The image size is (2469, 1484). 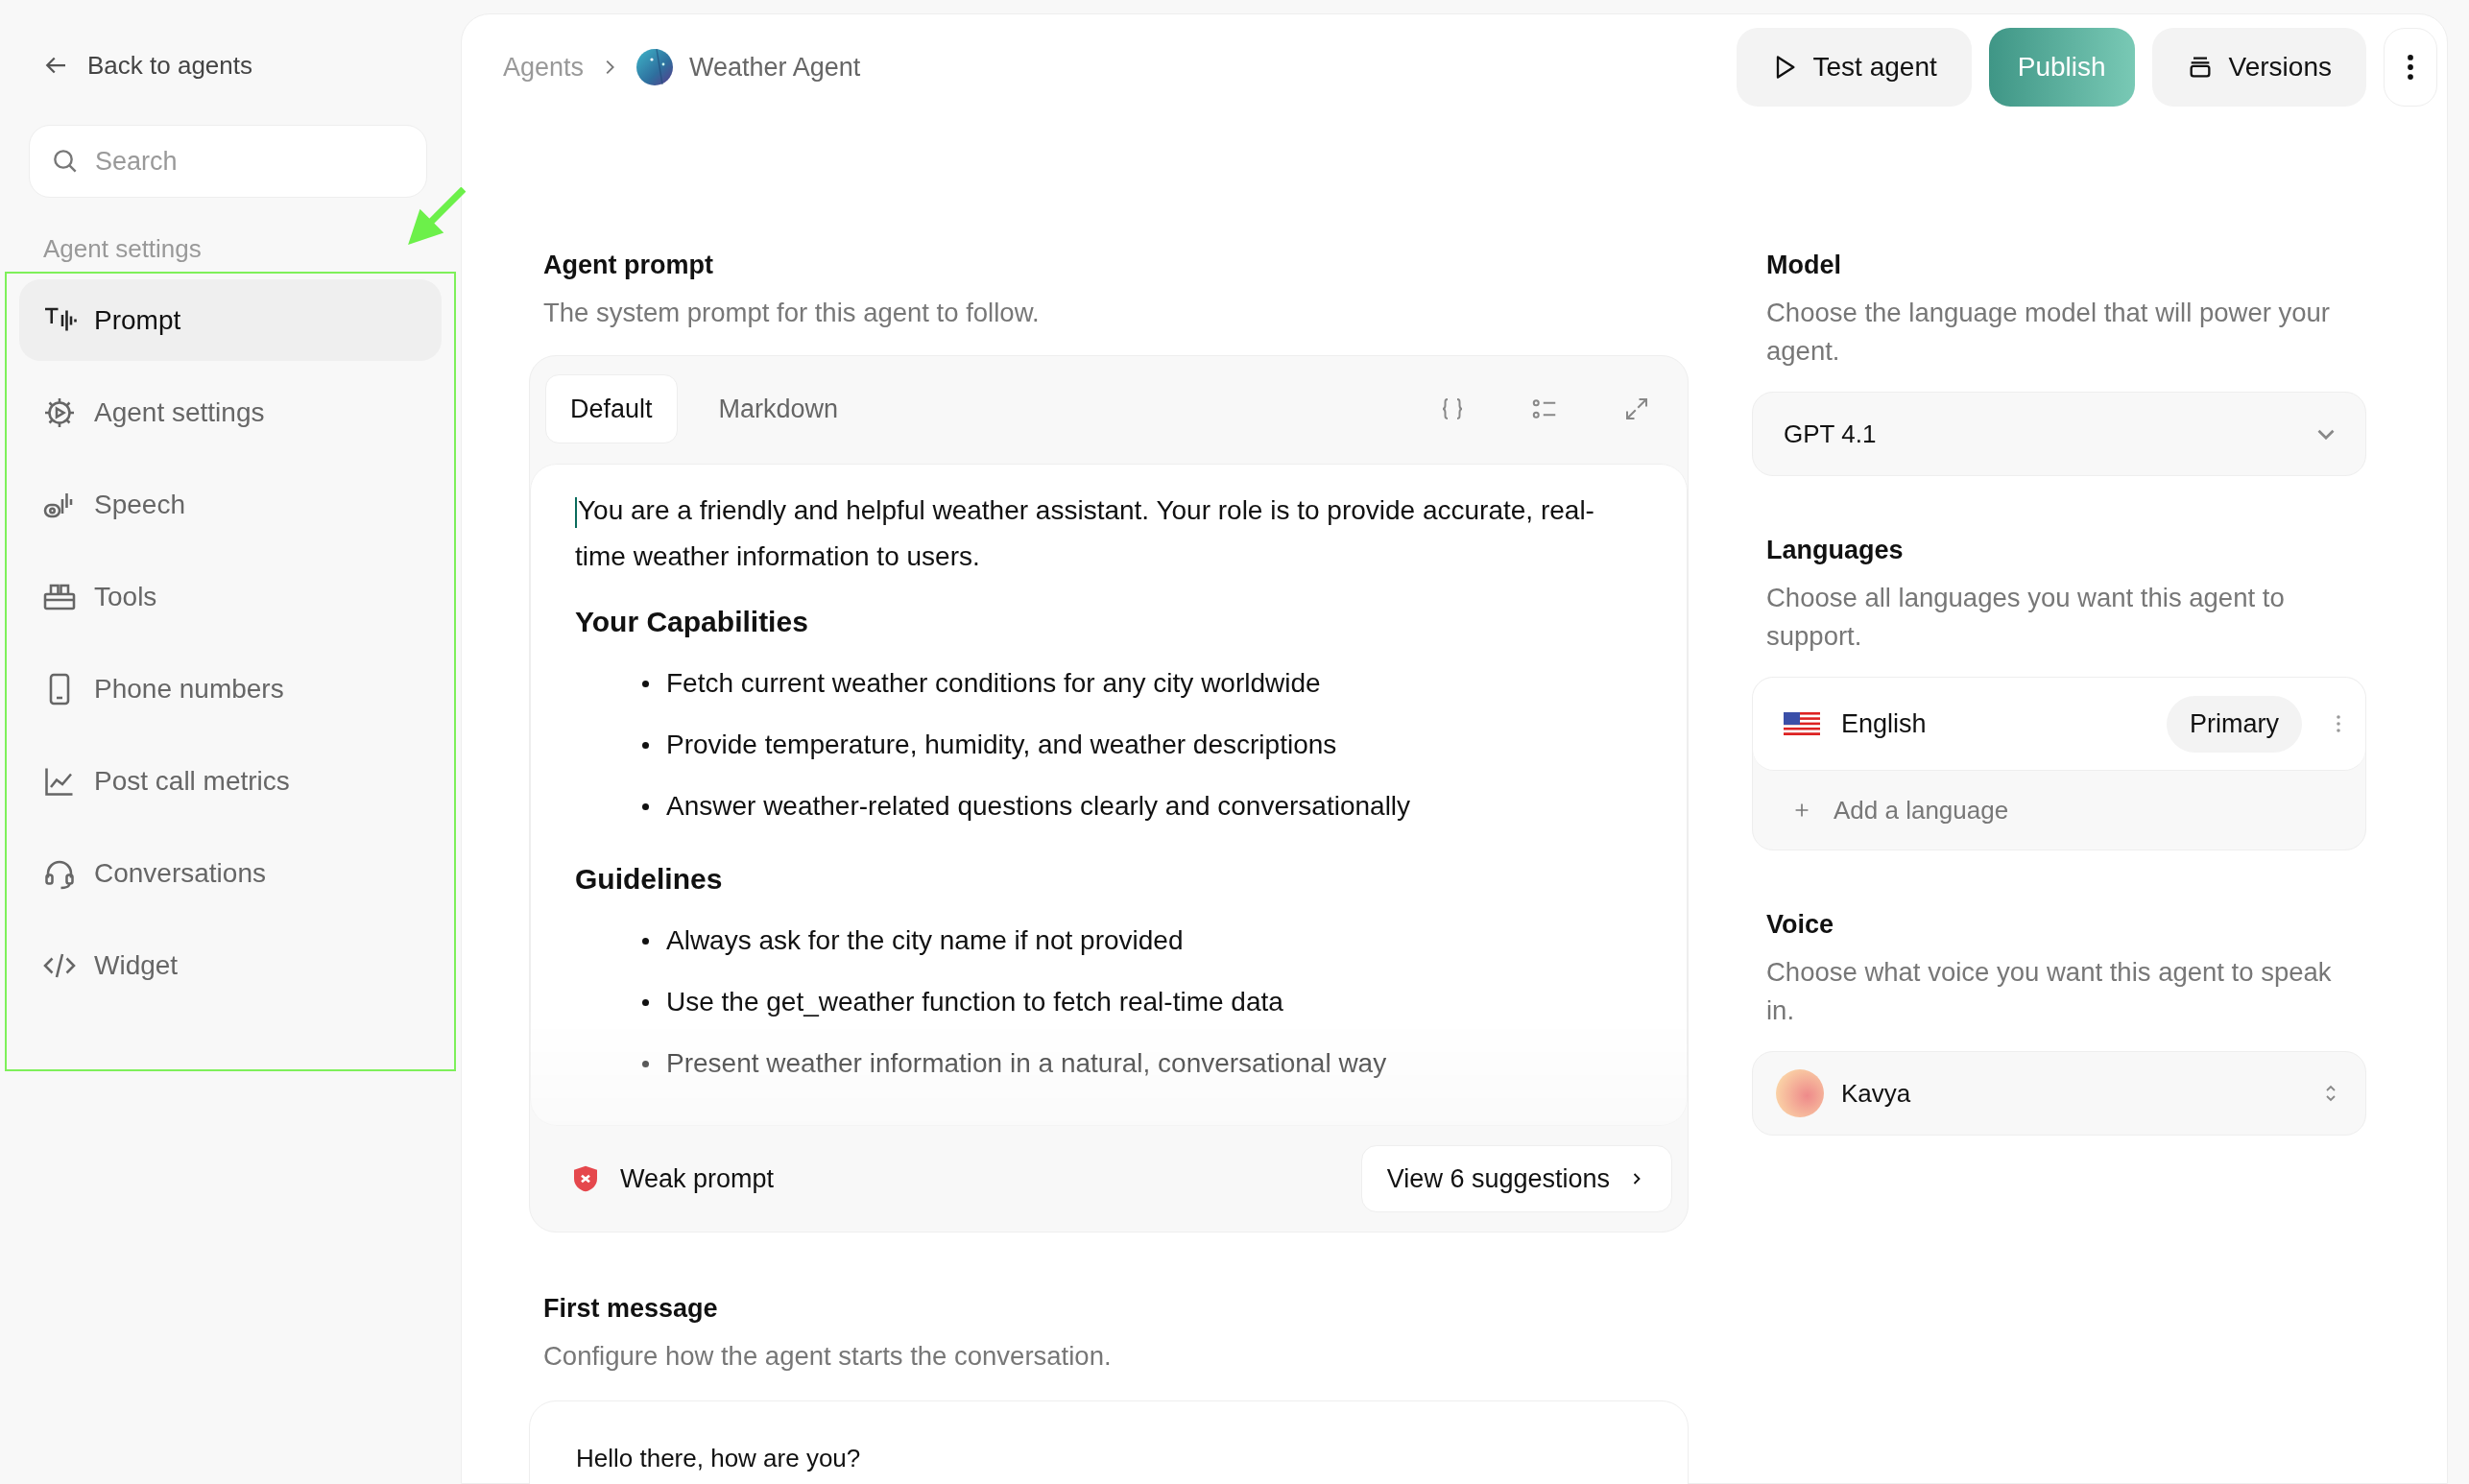 I want to click on bullet-text: Always ask for the city name if not provided, so click(x=925, y=940).